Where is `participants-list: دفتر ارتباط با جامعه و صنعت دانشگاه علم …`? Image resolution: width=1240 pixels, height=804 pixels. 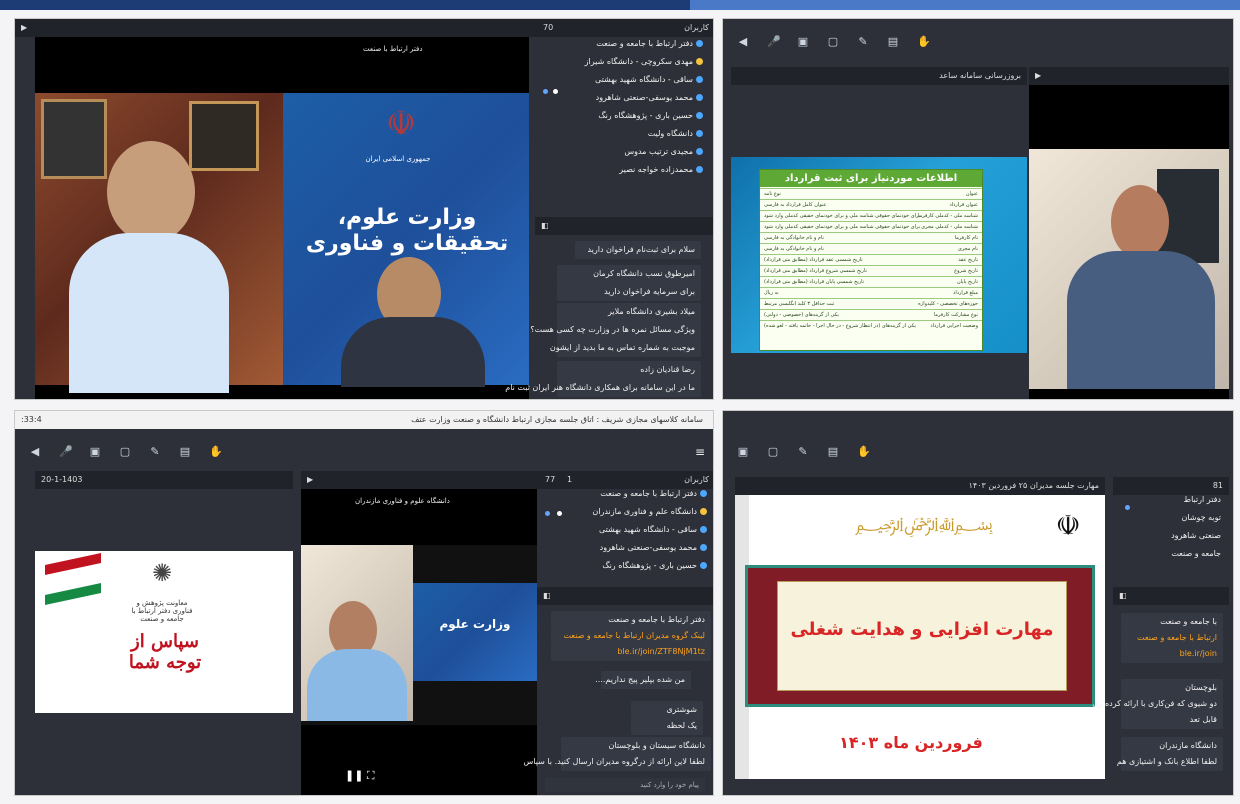 participants-list: دفتر ارتباط با جامعه و صنعت دانشگاه علم … is located at coordinates (625, 537).